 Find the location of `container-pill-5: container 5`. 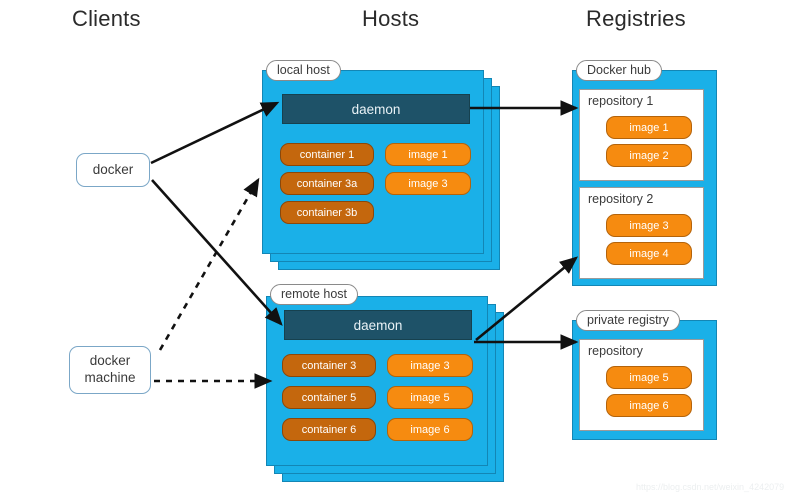

container-pill-5: container 5 is located at coordinates (329, 397).